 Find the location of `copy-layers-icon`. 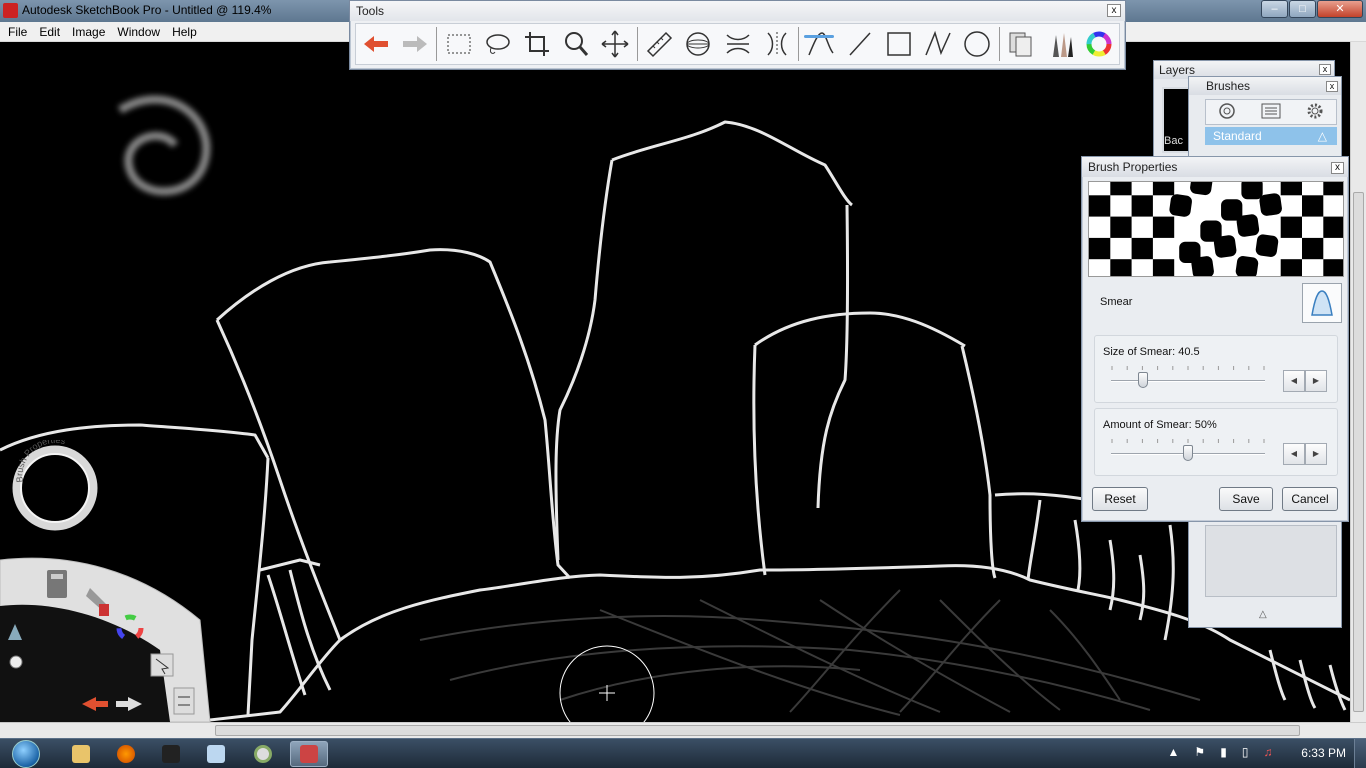

copy-layers-icon is located at coordinates (1021, 44).